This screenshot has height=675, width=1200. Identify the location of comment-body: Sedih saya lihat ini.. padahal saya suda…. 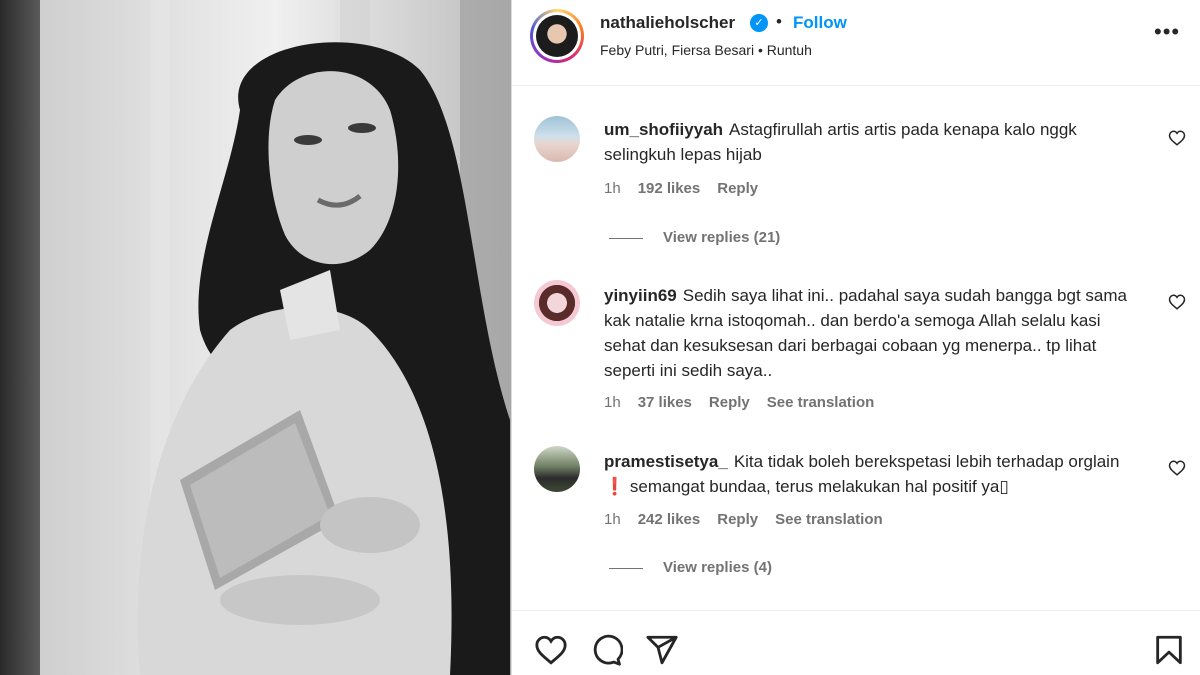
(865, 333).